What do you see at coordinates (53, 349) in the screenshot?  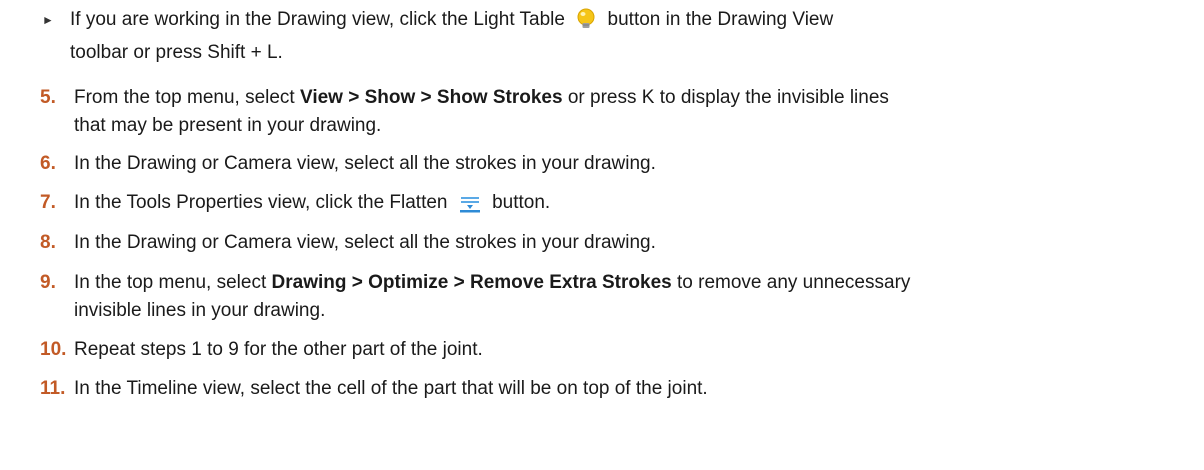 I see `step-number: 10.` at bounding box center [53, 349].